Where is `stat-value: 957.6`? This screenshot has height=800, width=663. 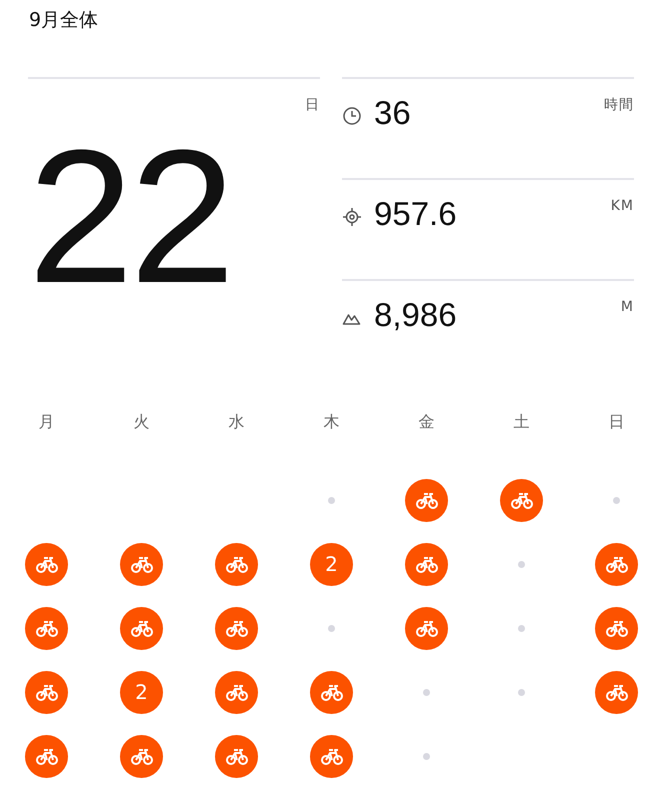 stat-value: 957.6 is located at coordinates (415, 214).